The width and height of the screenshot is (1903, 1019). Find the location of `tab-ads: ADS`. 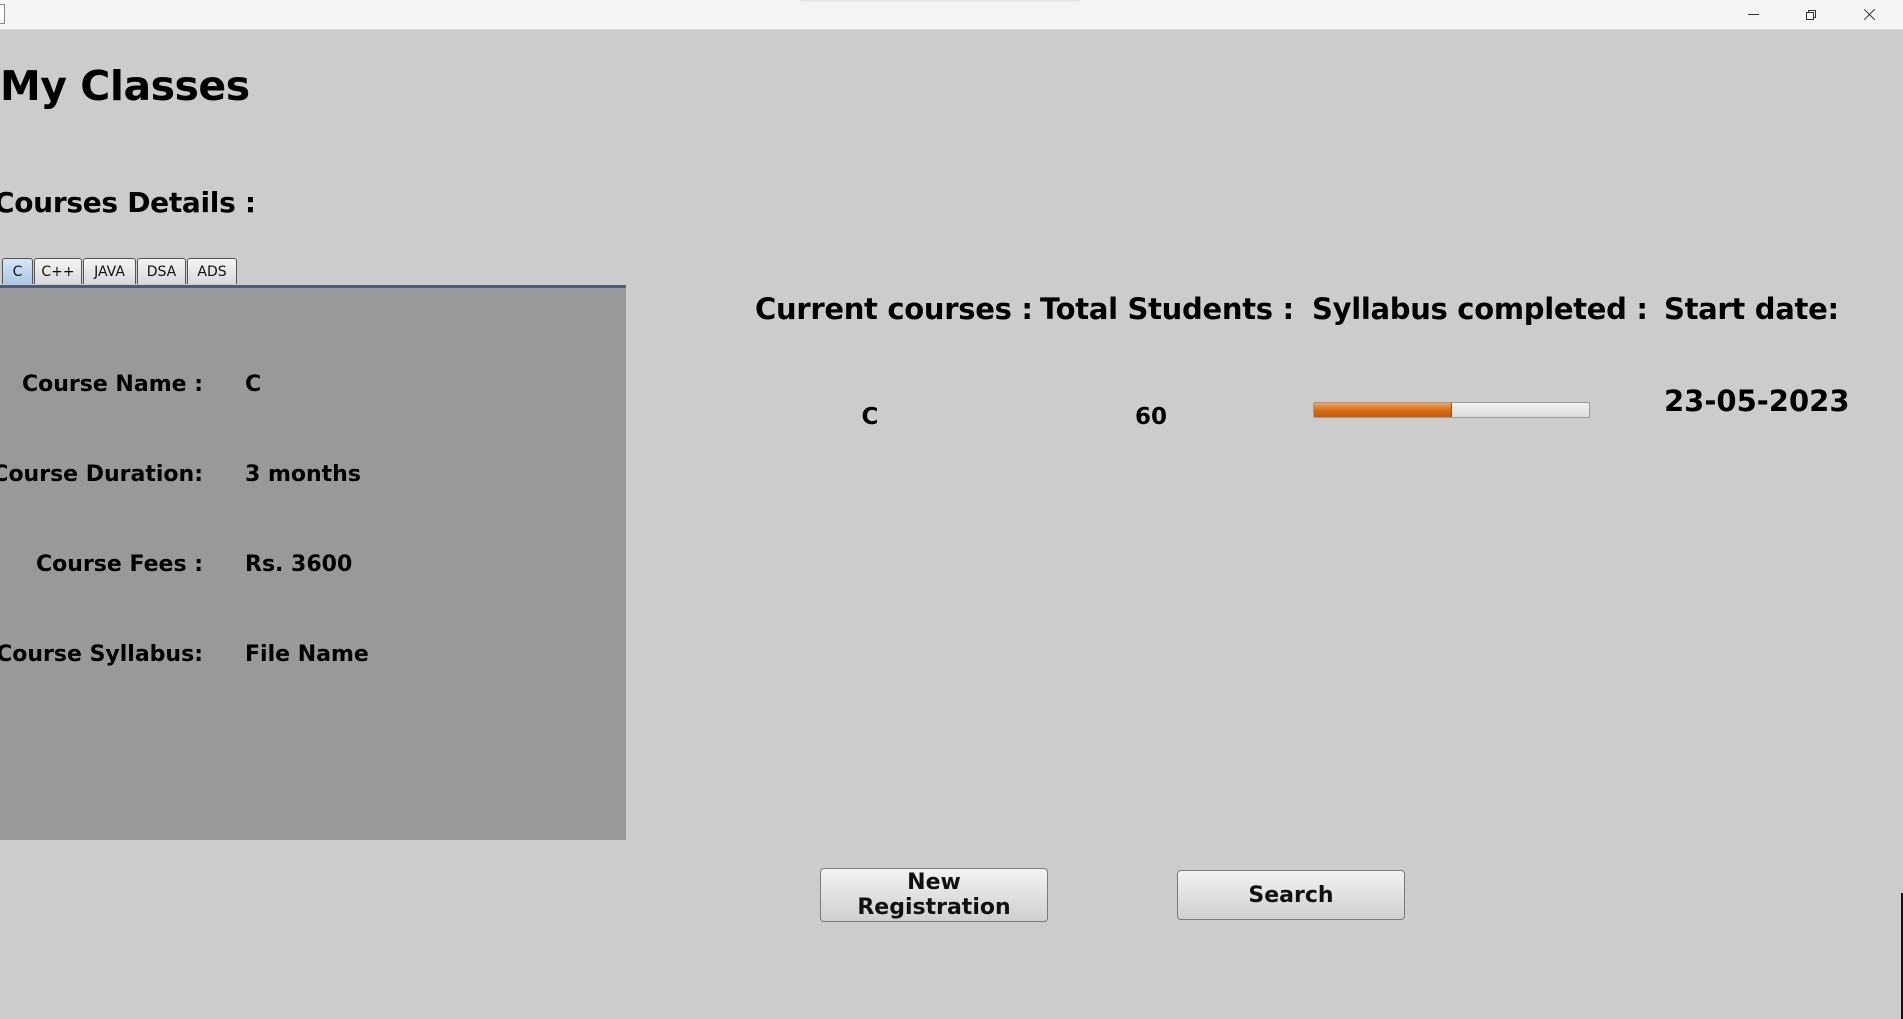

tab-ads: ADS is located at coordinates (212, 271).